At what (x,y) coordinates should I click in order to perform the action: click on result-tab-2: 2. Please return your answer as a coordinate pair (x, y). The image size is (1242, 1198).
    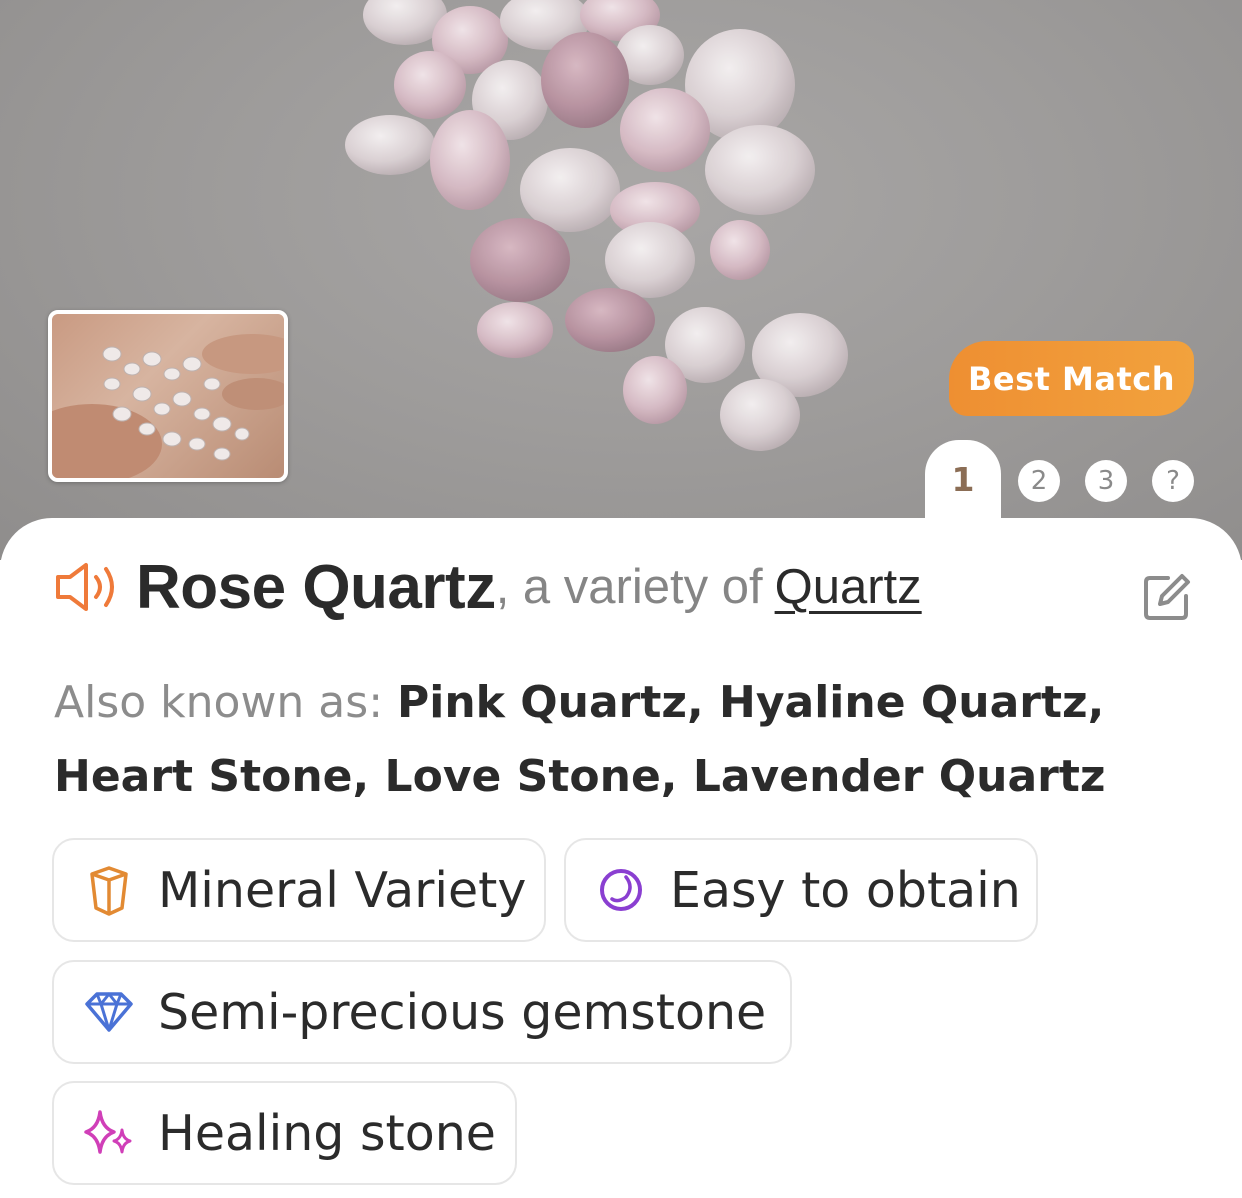
    Looking at the image, I should click on (1039, 481).